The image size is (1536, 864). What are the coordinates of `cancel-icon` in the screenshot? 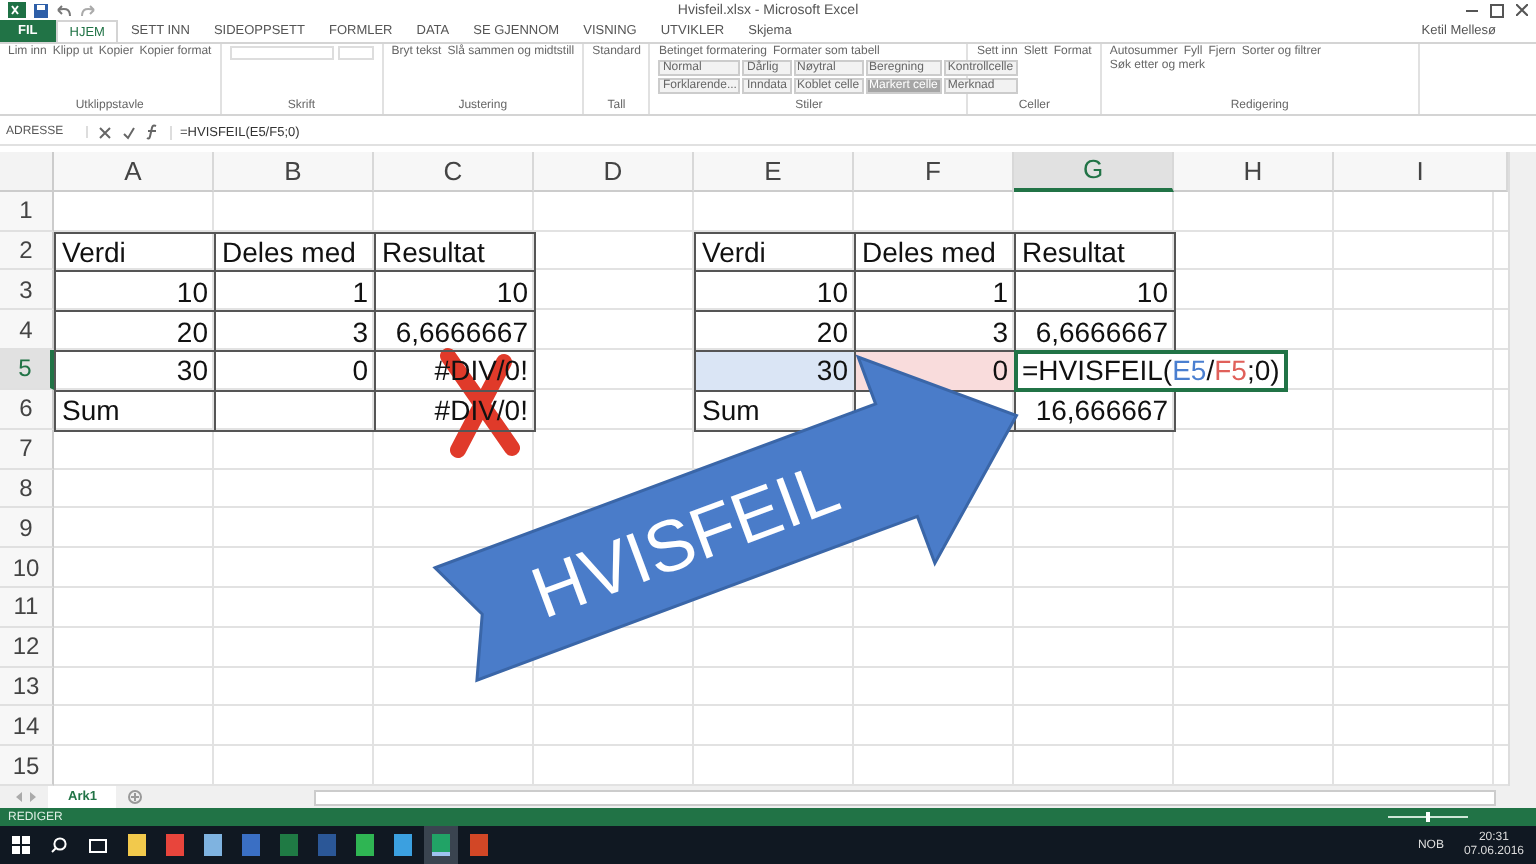 It's located at (105, 132).